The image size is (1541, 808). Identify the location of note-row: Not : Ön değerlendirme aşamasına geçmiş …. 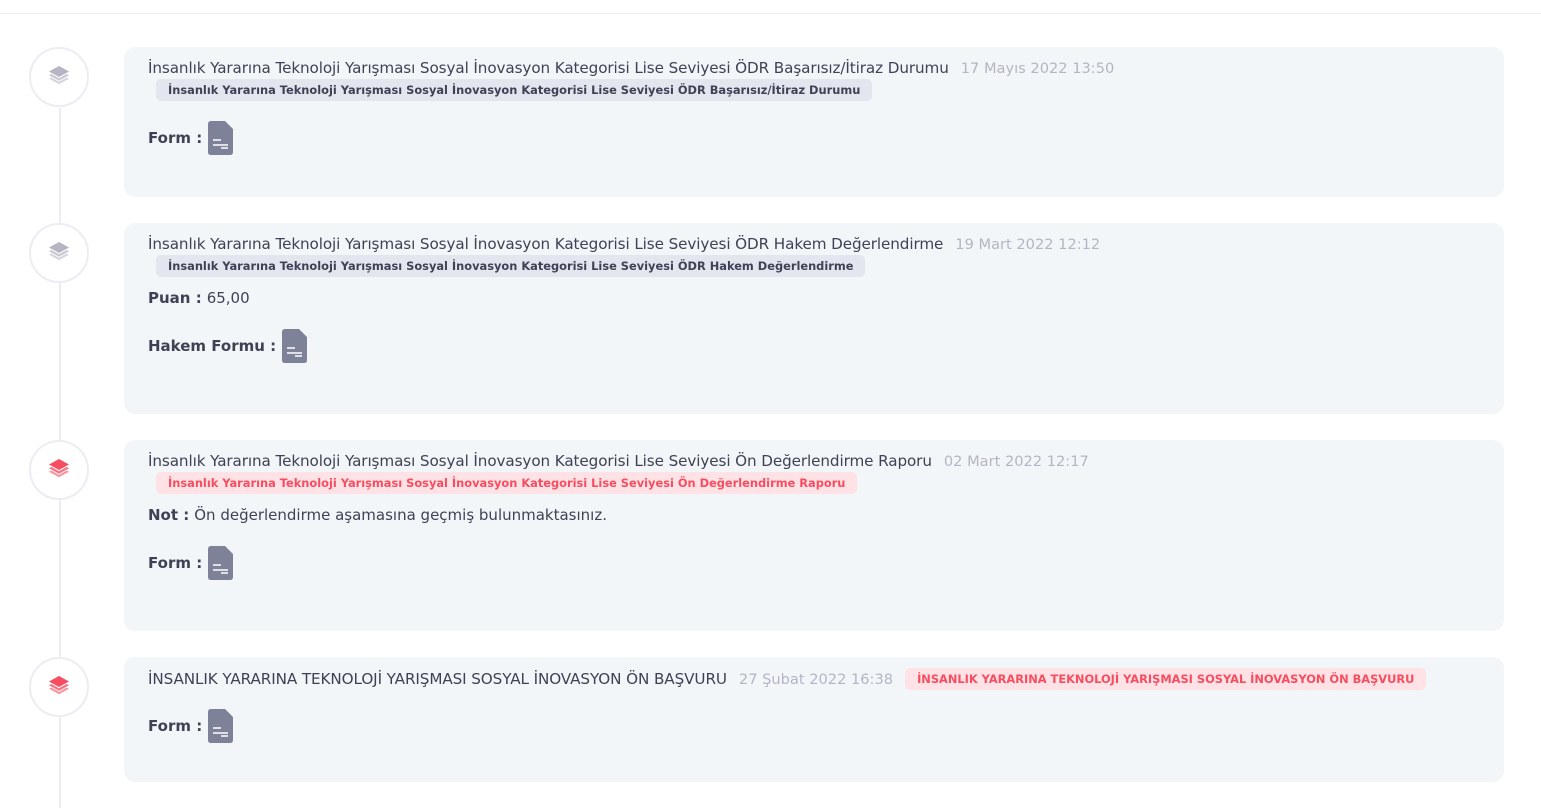
(814, 515).